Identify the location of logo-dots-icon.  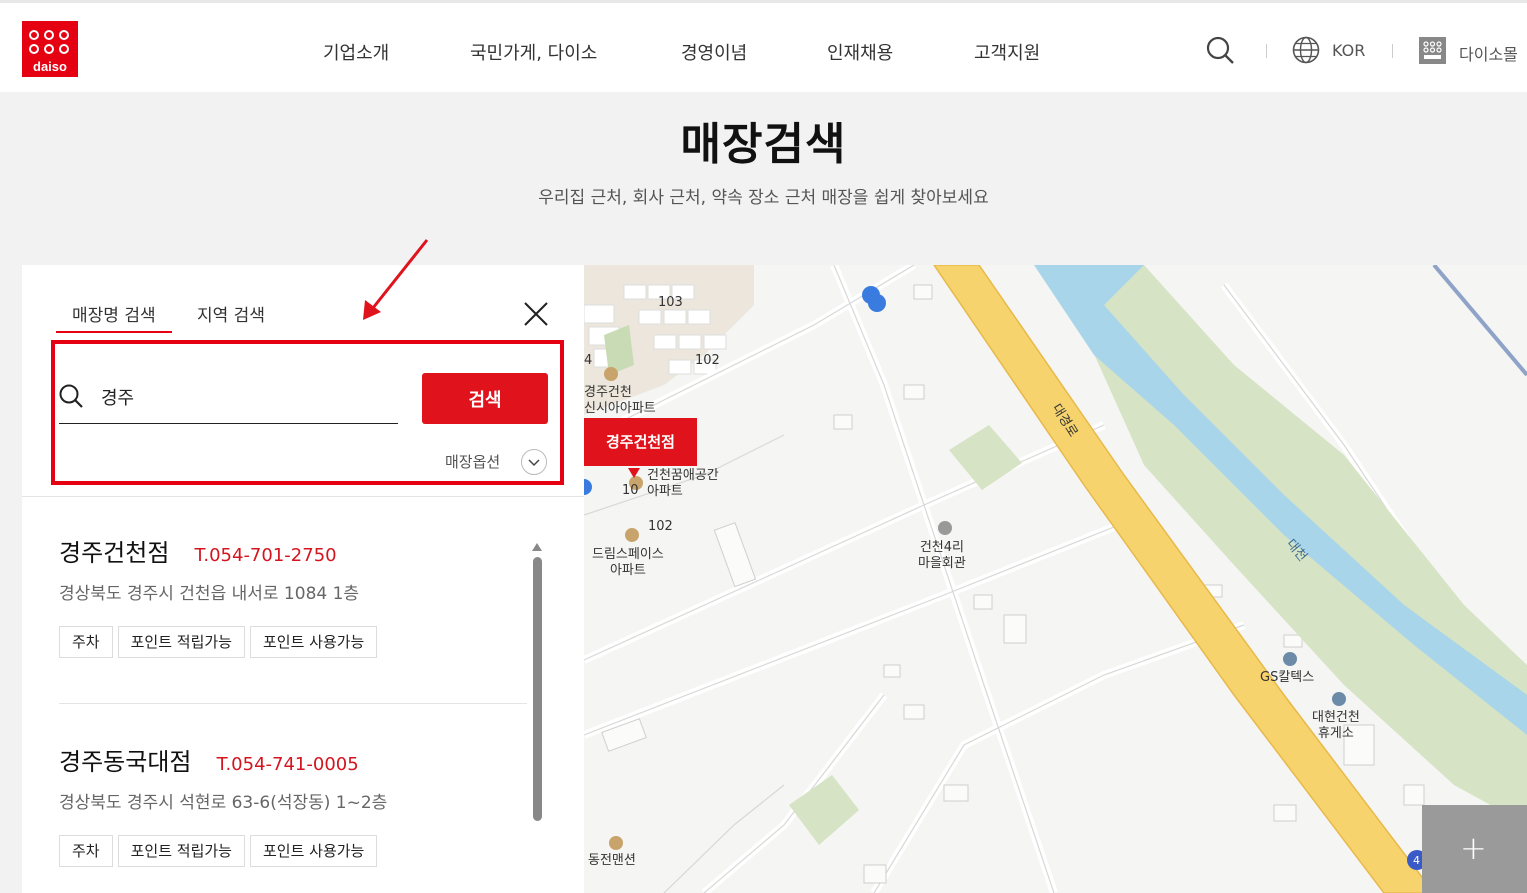
(49, 42).